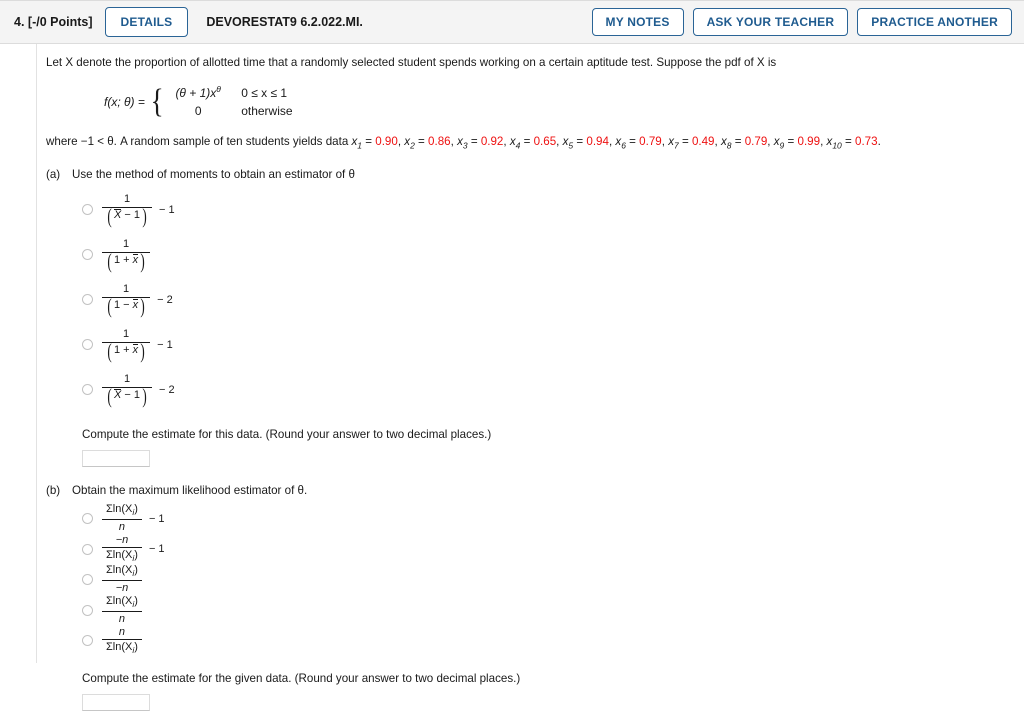  I want to click on paren-body: 1 − x, so click(126, 305).